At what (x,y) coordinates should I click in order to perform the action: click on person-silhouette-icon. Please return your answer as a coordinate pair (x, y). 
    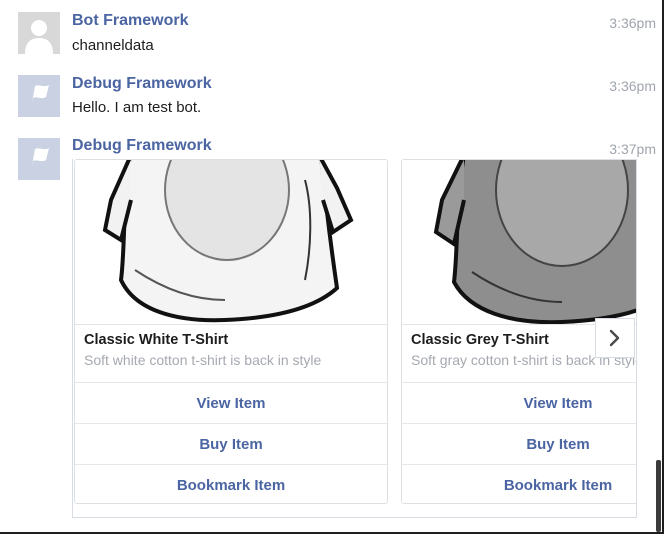
    Looking at the image, I should click on (39, 33).